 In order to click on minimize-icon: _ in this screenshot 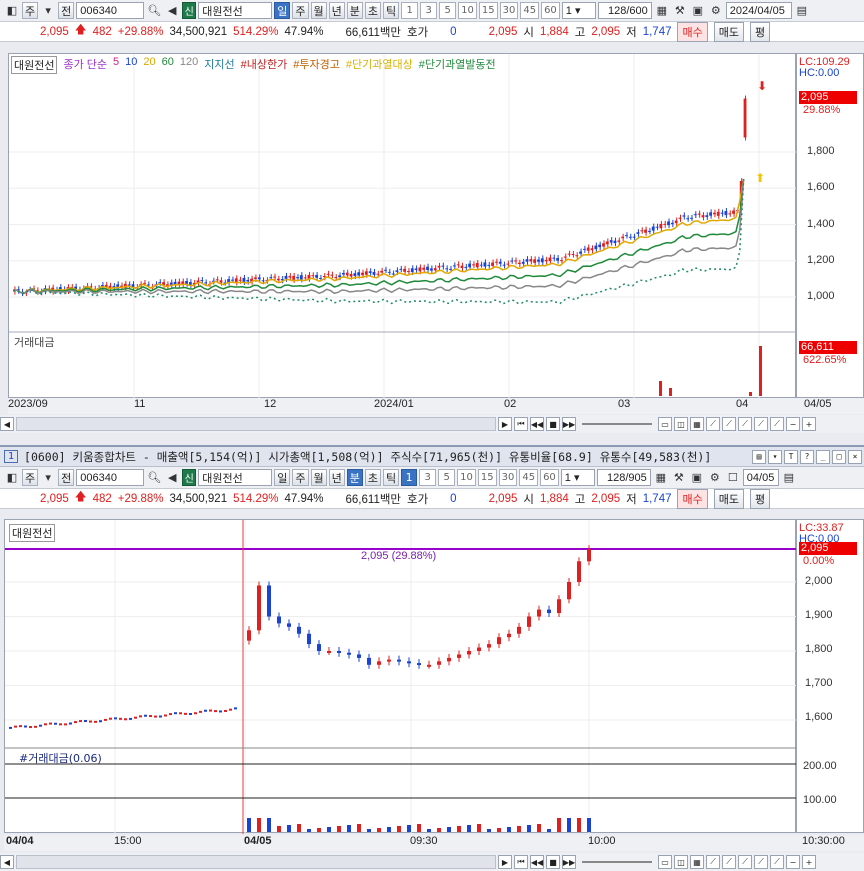, I will do `click(823, 456)`.